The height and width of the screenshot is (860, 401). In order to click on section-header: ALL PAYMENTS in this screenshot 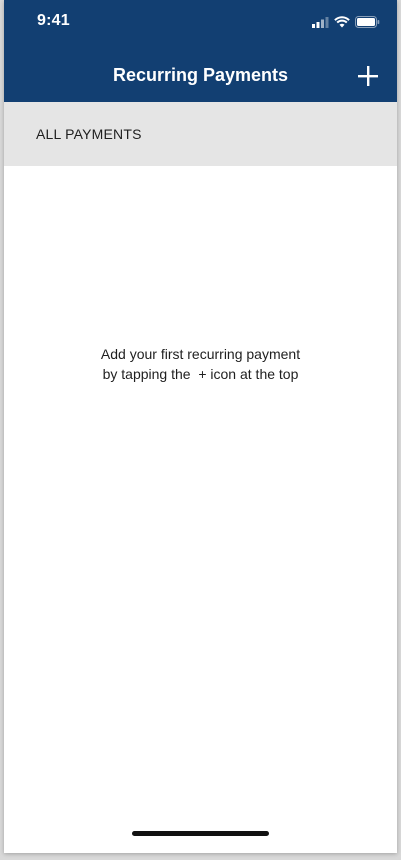, I will do `click(200, 134)`.